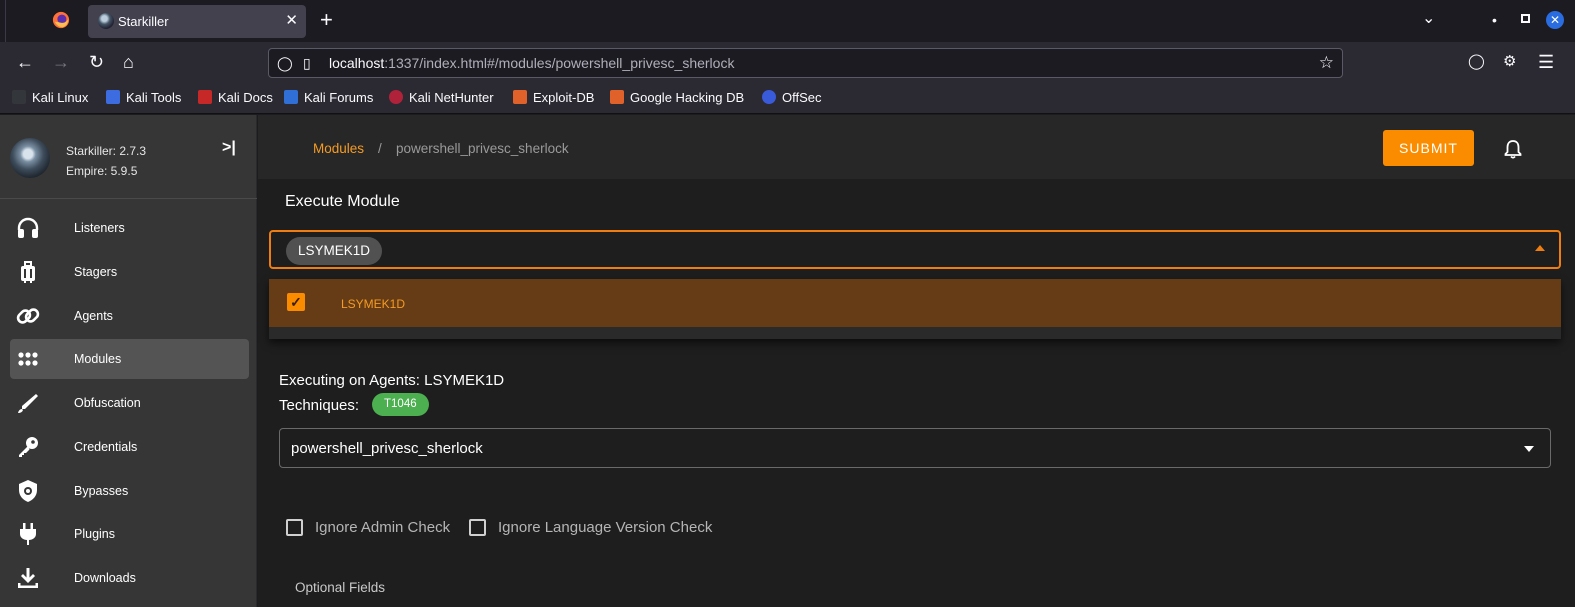 The width and height of the screenshot is (1575, 607). I want to click on key-icon, so click(28, 447).